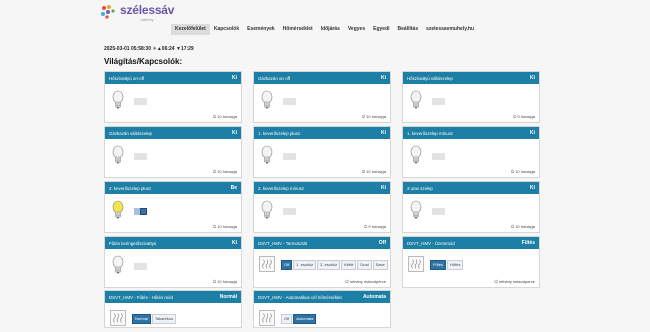 The image size is (650, 332). I want to click on mode-button: Automata, so click(305, 319).